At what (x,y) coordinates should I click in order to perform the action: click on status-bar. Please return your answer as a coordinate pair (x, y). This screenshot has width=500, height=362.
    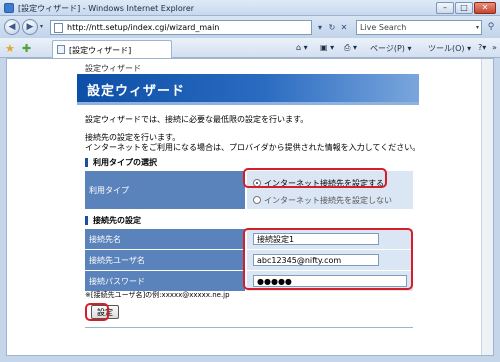
    Looking at the image, I should click on (250, 359).